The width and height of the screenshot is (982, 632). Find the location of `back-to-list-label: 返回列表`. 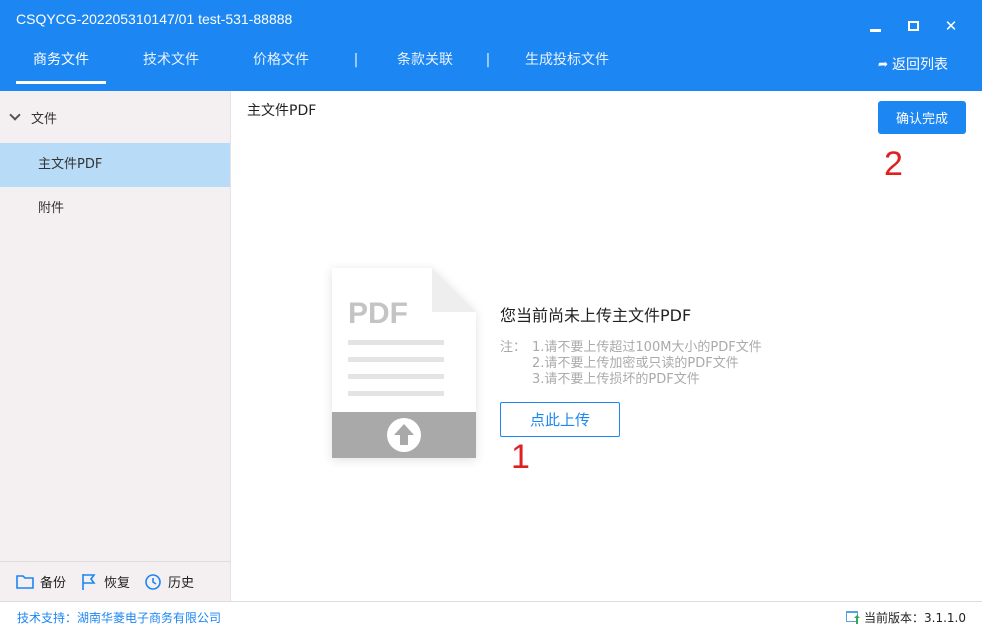

back-to-list-label: 返回列表 is located at coordinates (920, 65).